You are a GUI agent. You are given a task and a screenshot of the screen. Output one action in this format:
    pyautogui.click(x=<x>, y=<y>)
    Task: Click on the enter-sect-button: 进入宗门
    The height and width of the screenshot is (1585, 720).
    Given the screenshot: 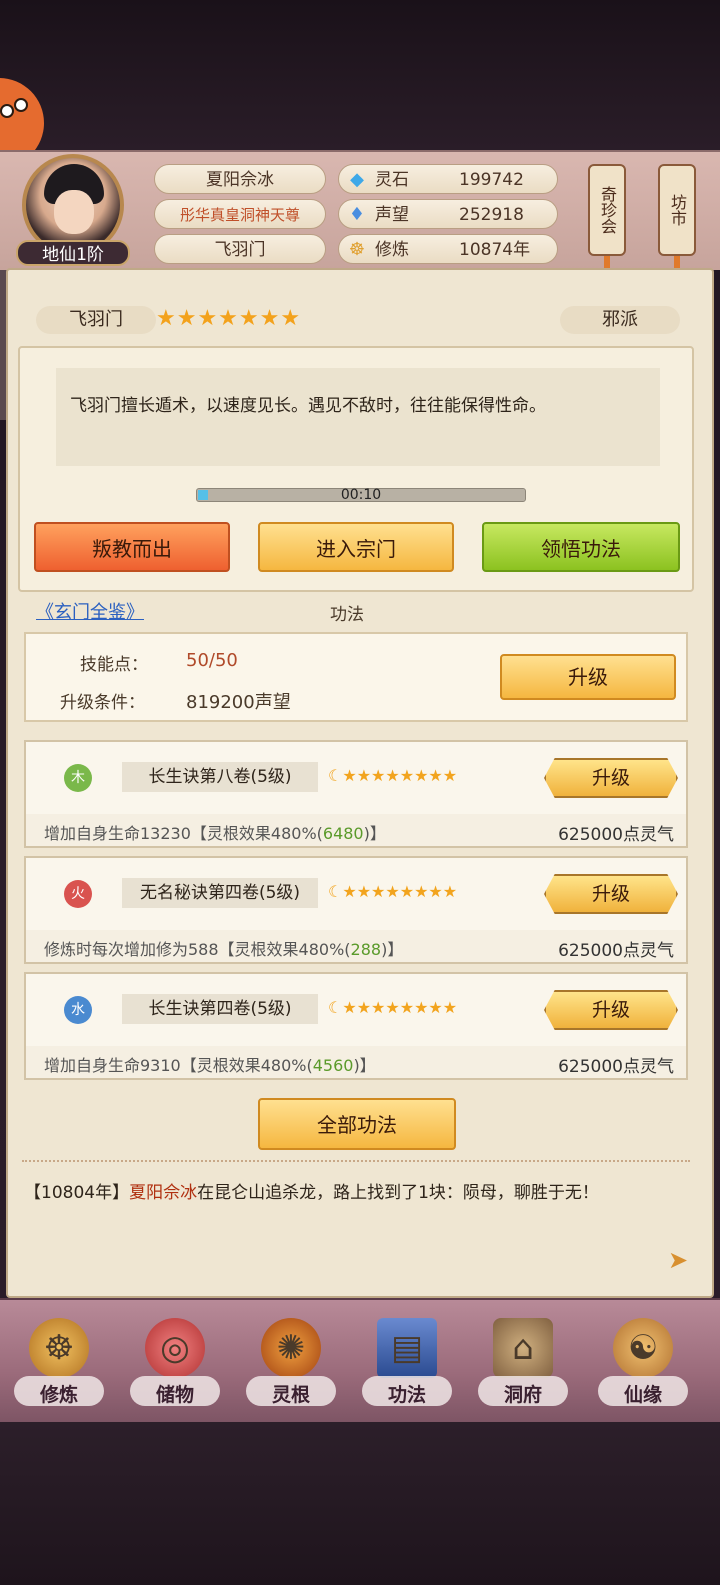 What is the action you would take?
    pyautogui.click(x=356, y=547)
    